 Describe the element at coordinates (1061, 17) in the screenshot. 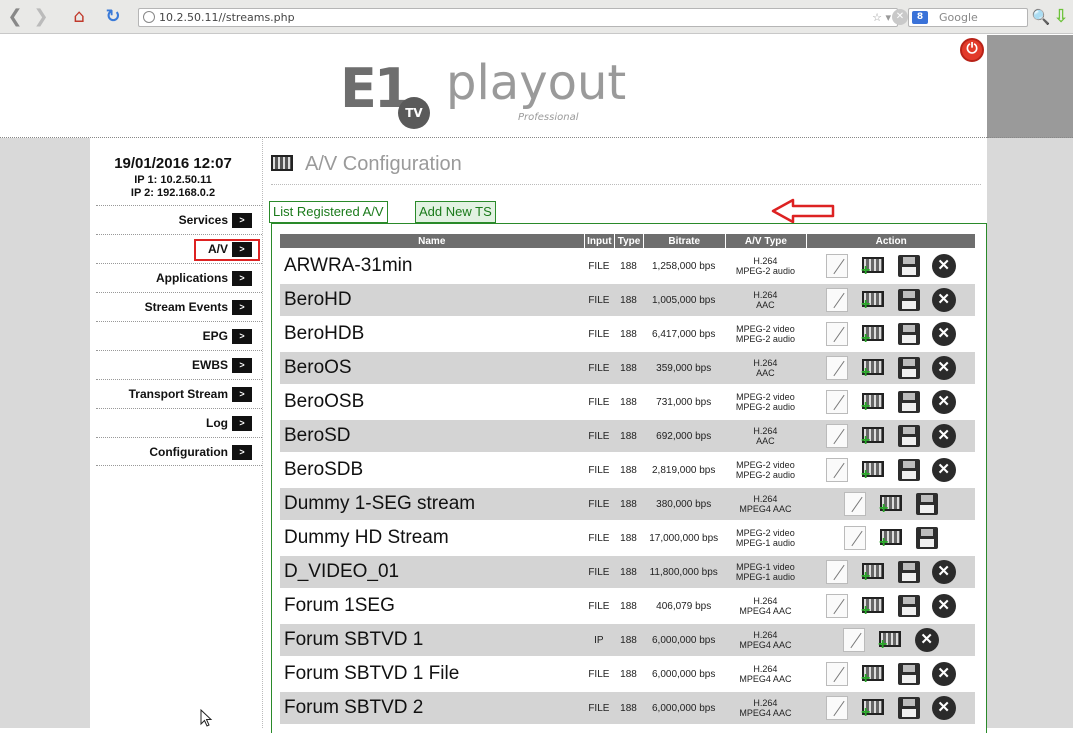

I see `download-icon: ⇩` at that location.